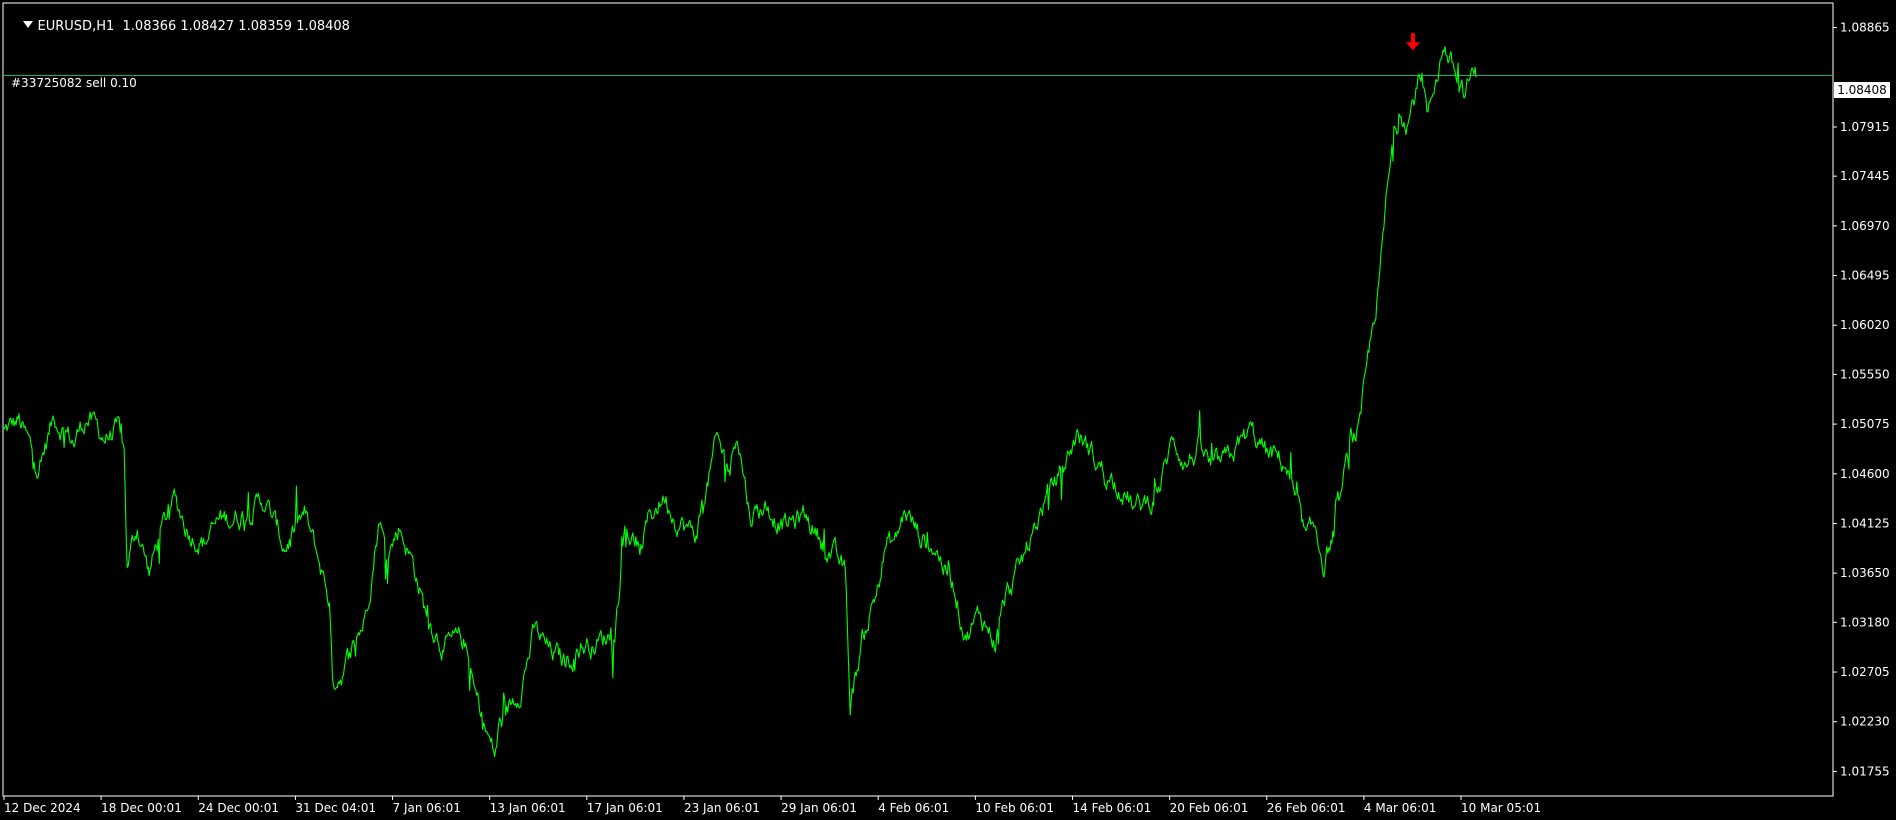 This screenshot has height=820, width=1896. Describe the element at coordinates (1865, 523) in the screenshot. I see `y-tick-label: 1.04125` at that location.